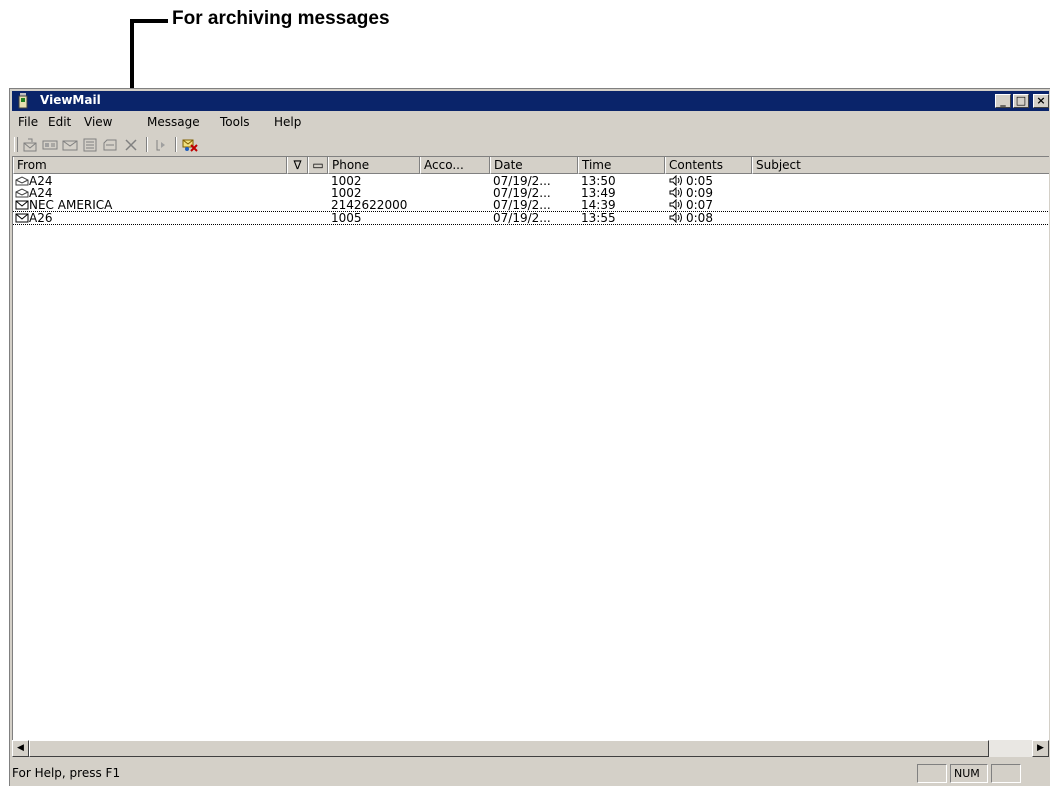  What do you see at coordinates (318, 165) in the screenshot?
I see `column-header-folder: ▭` at bounding box center [318, 165].